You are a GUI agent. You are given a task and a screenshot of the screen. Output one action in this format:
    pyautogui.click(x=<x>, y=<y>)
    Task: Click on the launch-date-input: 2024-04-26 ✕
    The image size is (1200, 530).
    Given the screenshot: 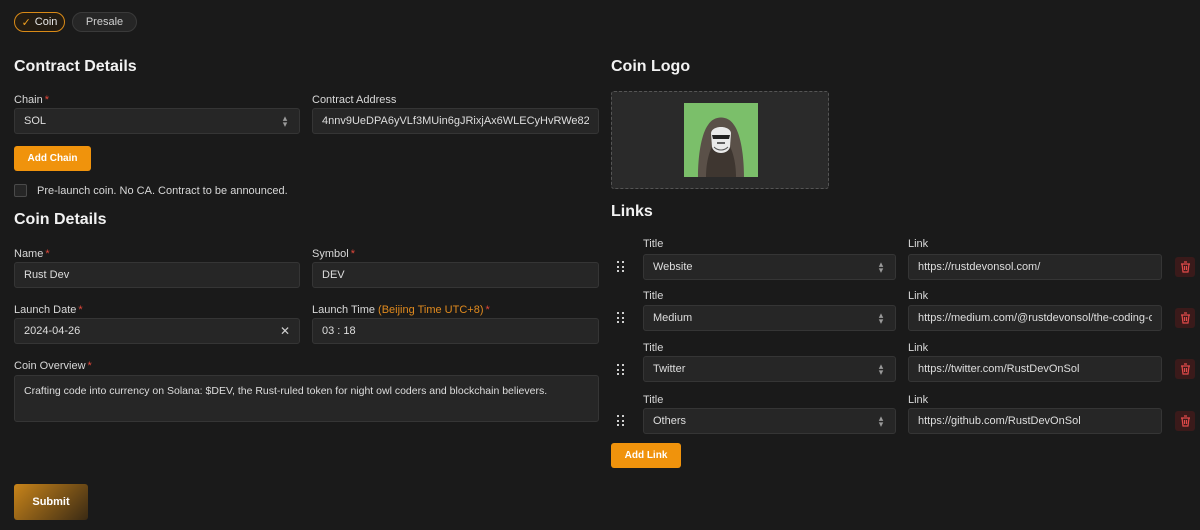 What is the action you would take?
    pyautogui.click(x=157, y=331)
    